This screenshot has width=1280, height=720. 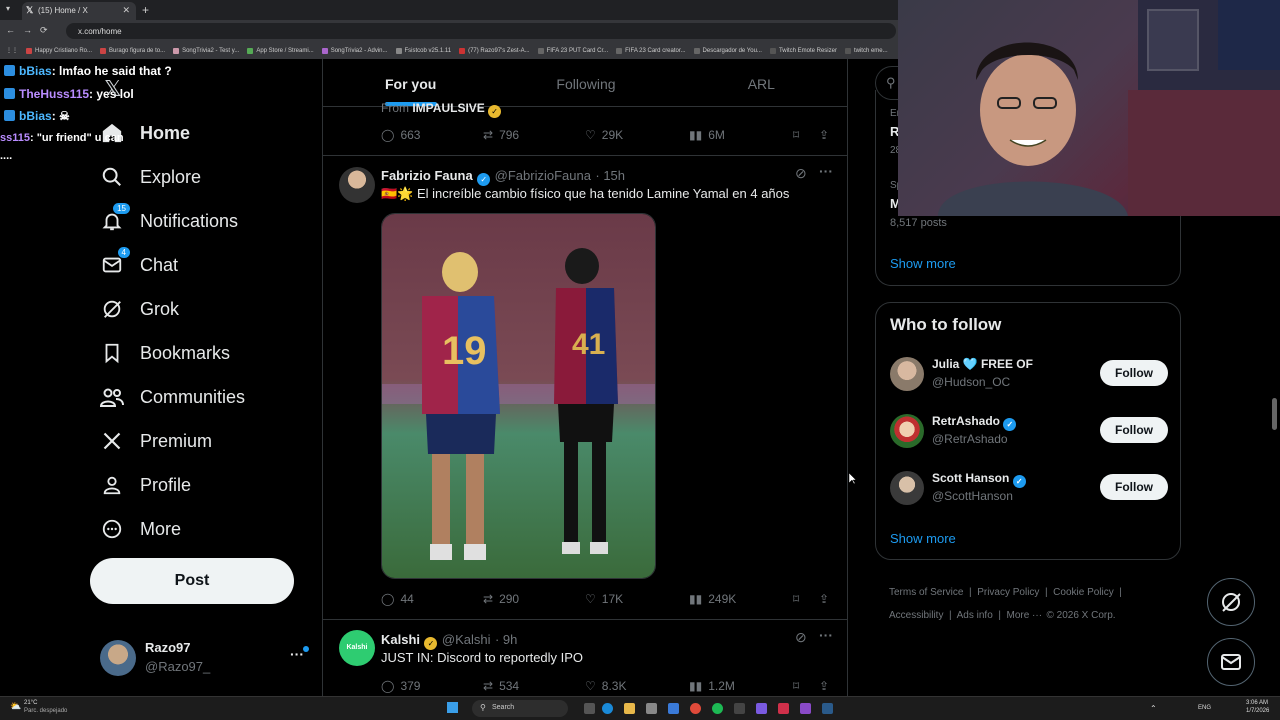 What do you see at coordinates (1153, 708) in the screenshot?
I see `tray-chevron-icon: ⌃` at bounding box center [1153, 708].